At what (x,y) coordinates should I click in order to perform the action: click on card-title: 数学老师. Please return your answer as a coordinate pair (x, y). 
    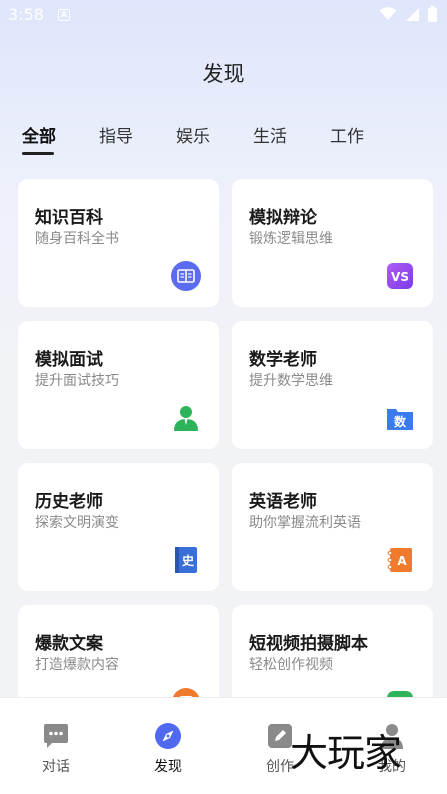
    Looking at the image, I should click on (283, 360).